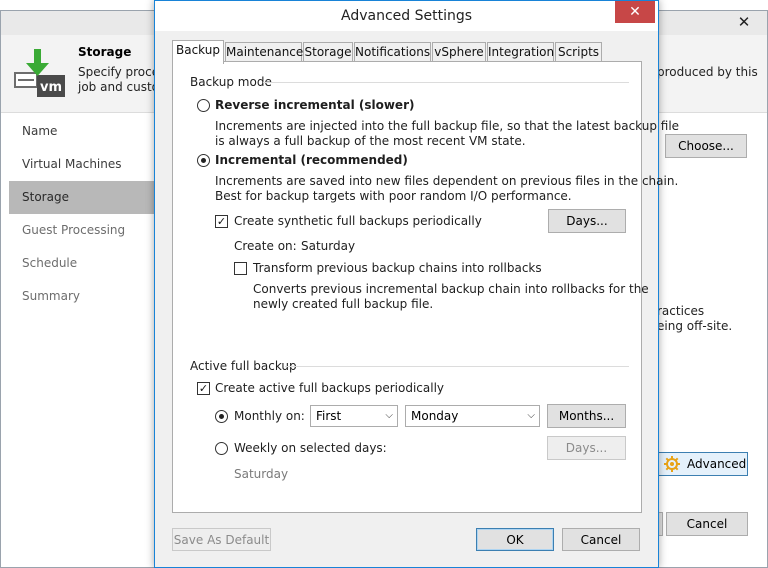 This screenshot has height=568, width=768. What do you see at coordinates (261, 474) in the screenshot?
I see `weekly-days-value: Saturday` at bounding box center [261, 474].